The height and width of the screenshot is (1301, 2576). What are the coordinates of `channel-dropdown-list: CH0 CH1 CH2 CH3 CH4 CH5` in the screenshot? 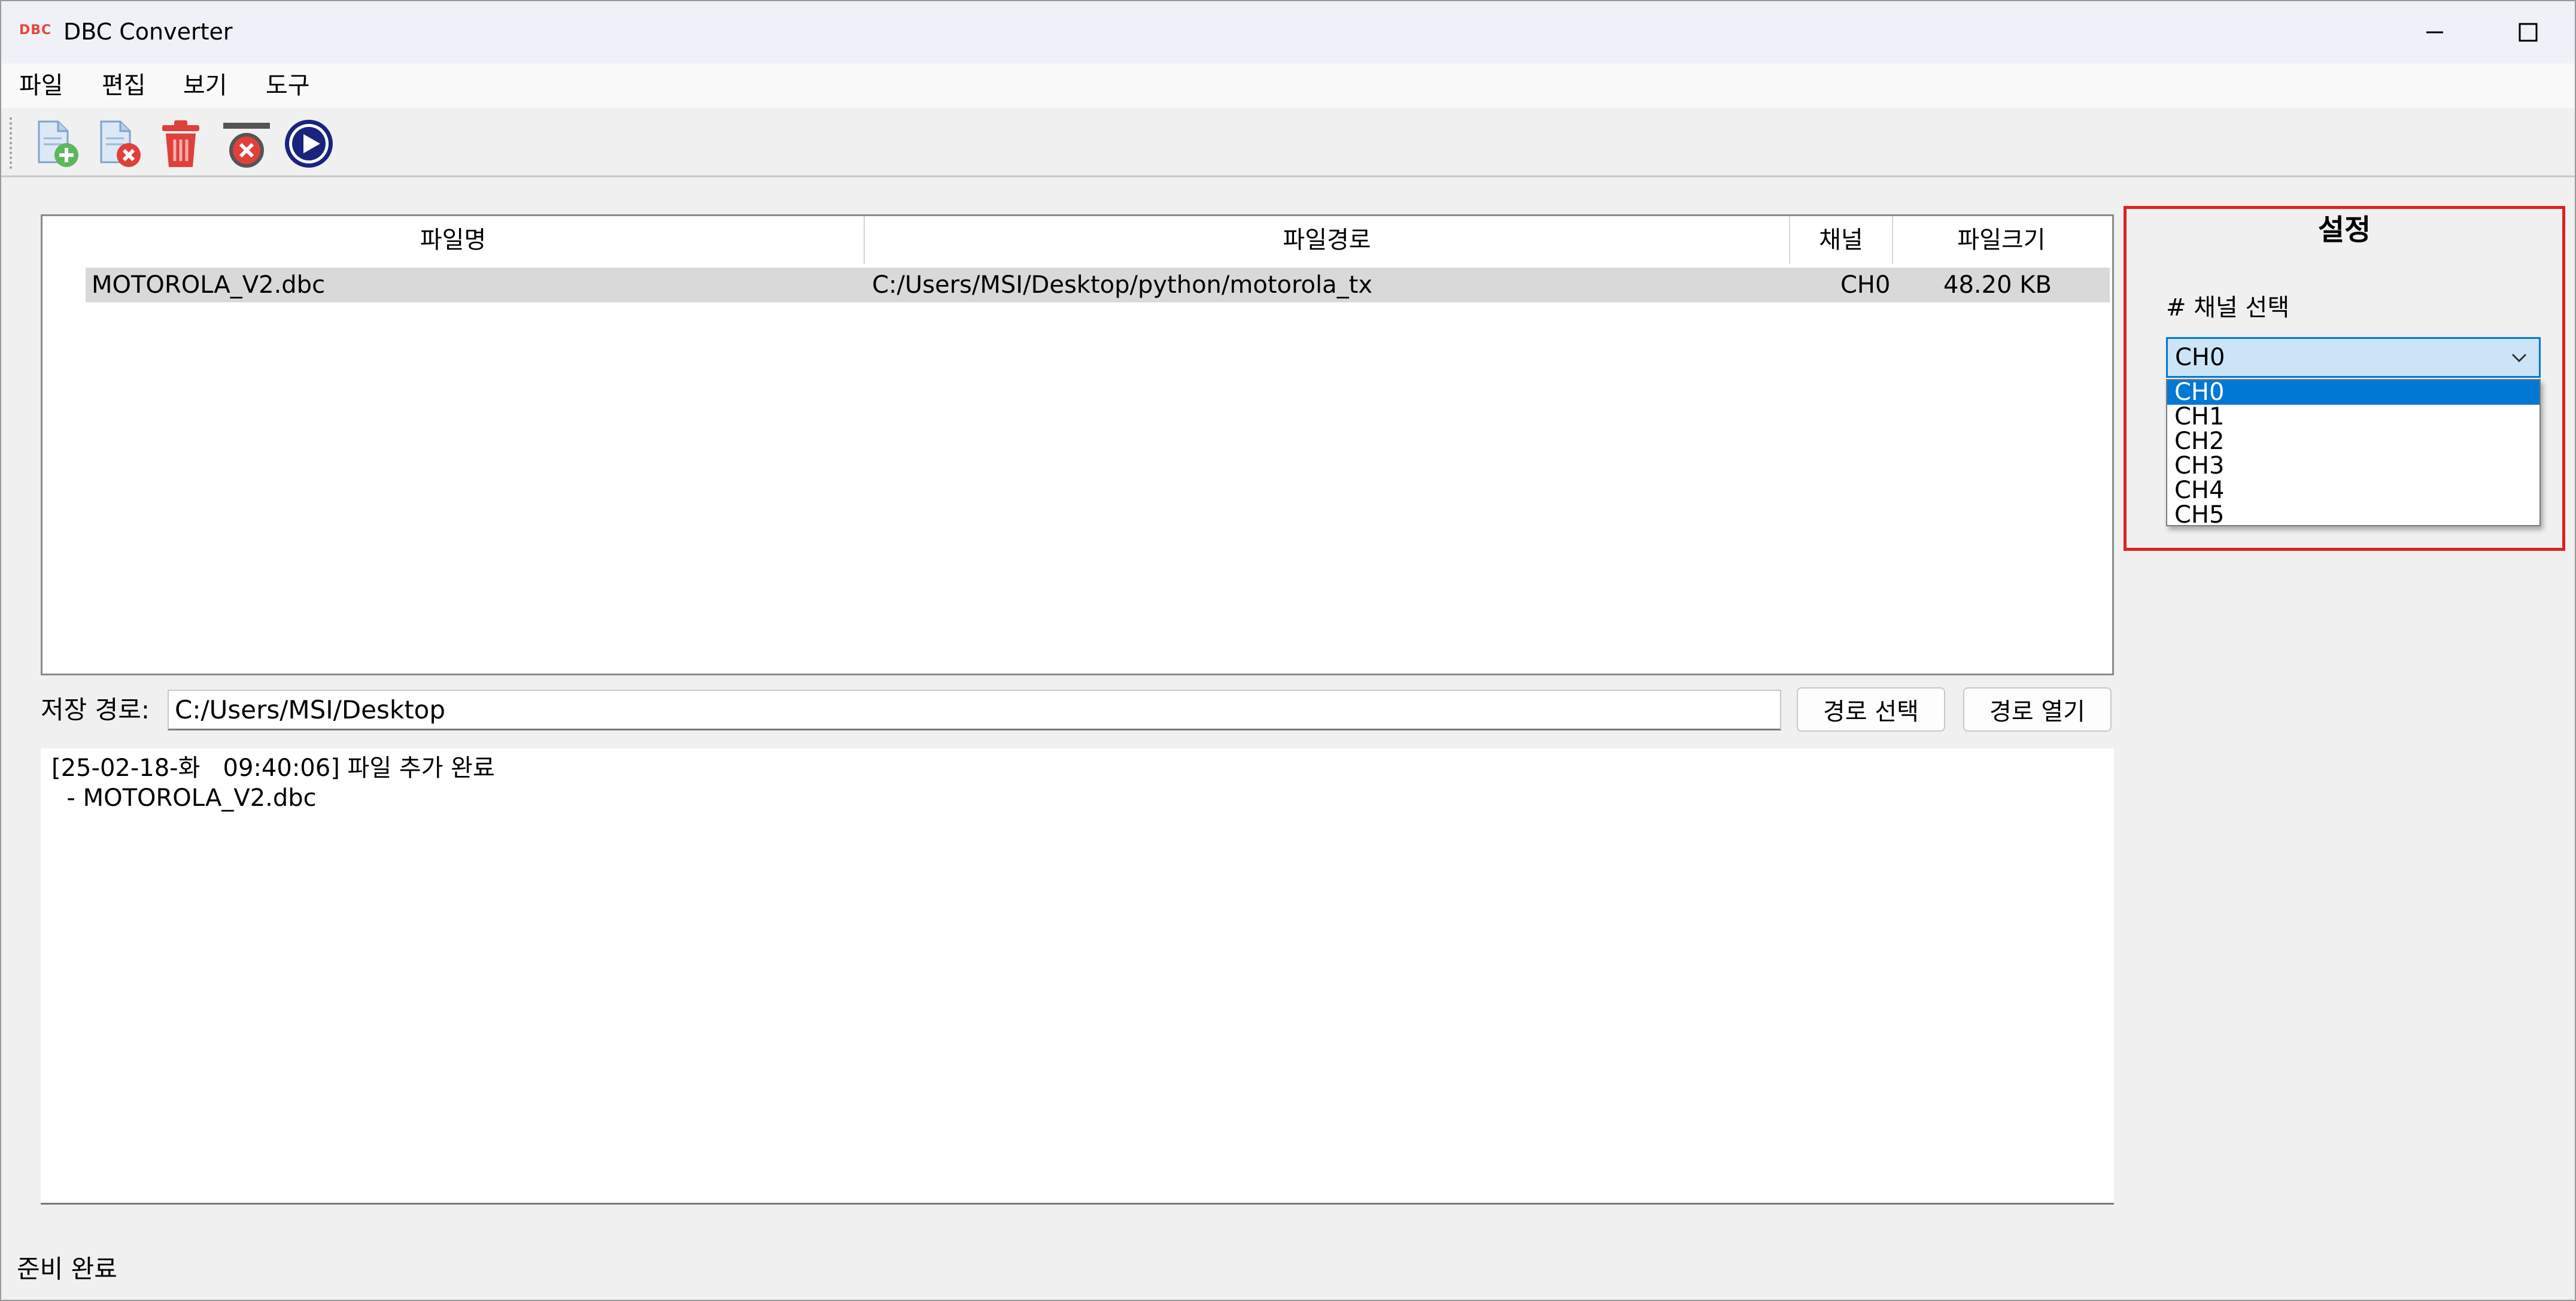 It's located at (2353, 453).